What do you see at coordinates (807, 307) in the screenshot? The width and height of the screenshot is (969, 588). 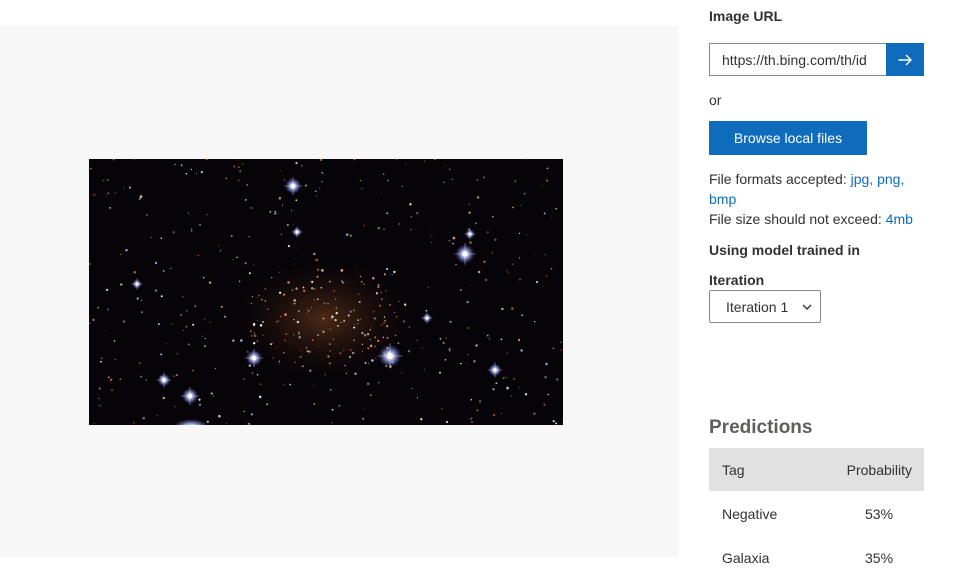 I see `chevron-down-icon` at bounding box center [807, 307].